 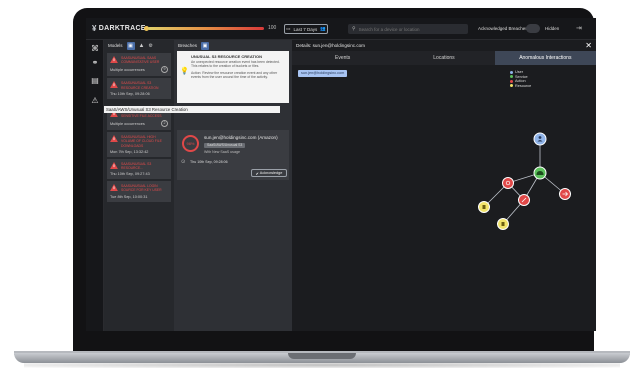 What do you see at coordinates (524, 182) in the screenshot?
I see `graph-edges` at bounding box center [524, 182].